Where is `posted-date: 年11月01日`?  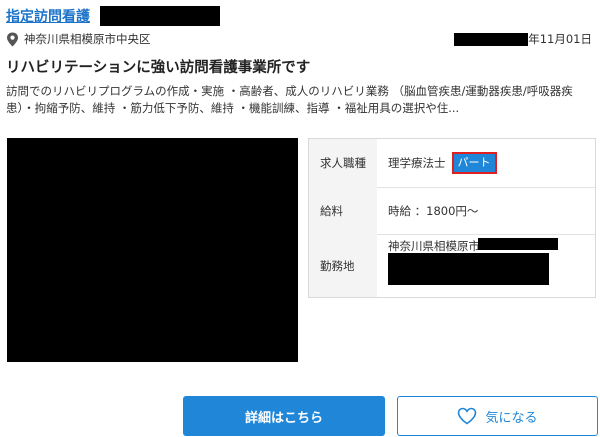
posted-date: 年11月01日 is located at coordinates (523, 39).